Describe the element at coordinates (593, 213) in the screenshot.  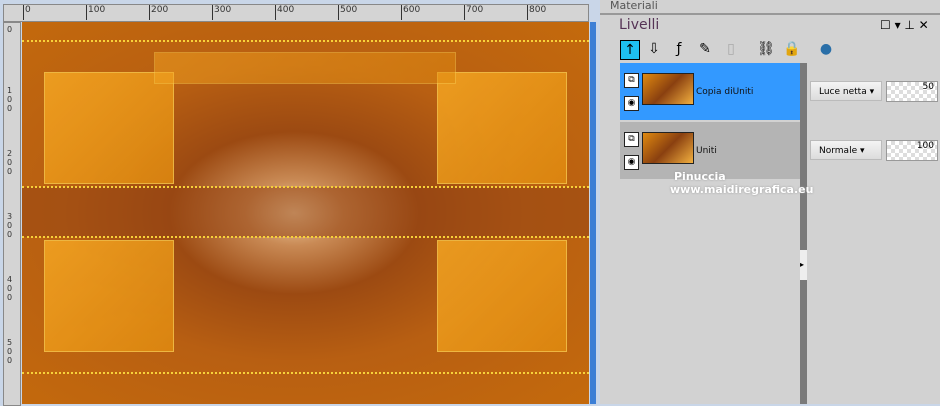
I see `vertical-scrollbar` at that location.